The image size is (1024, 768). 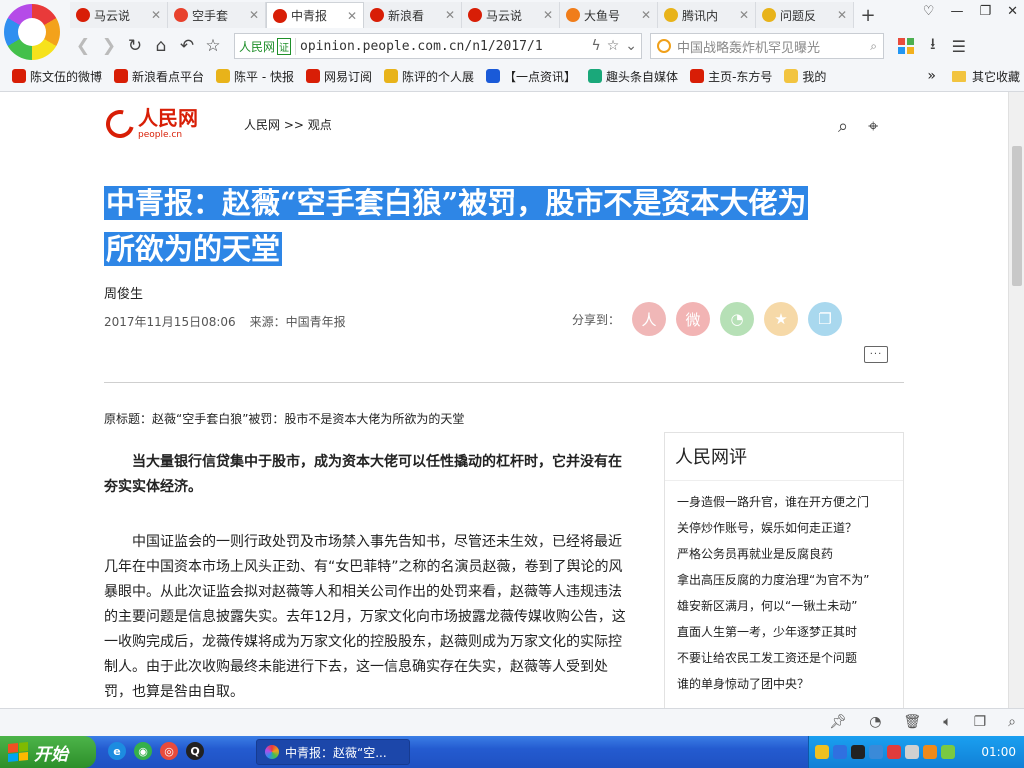 I want to click on tray-input-icon, so click(x=822, y=752).